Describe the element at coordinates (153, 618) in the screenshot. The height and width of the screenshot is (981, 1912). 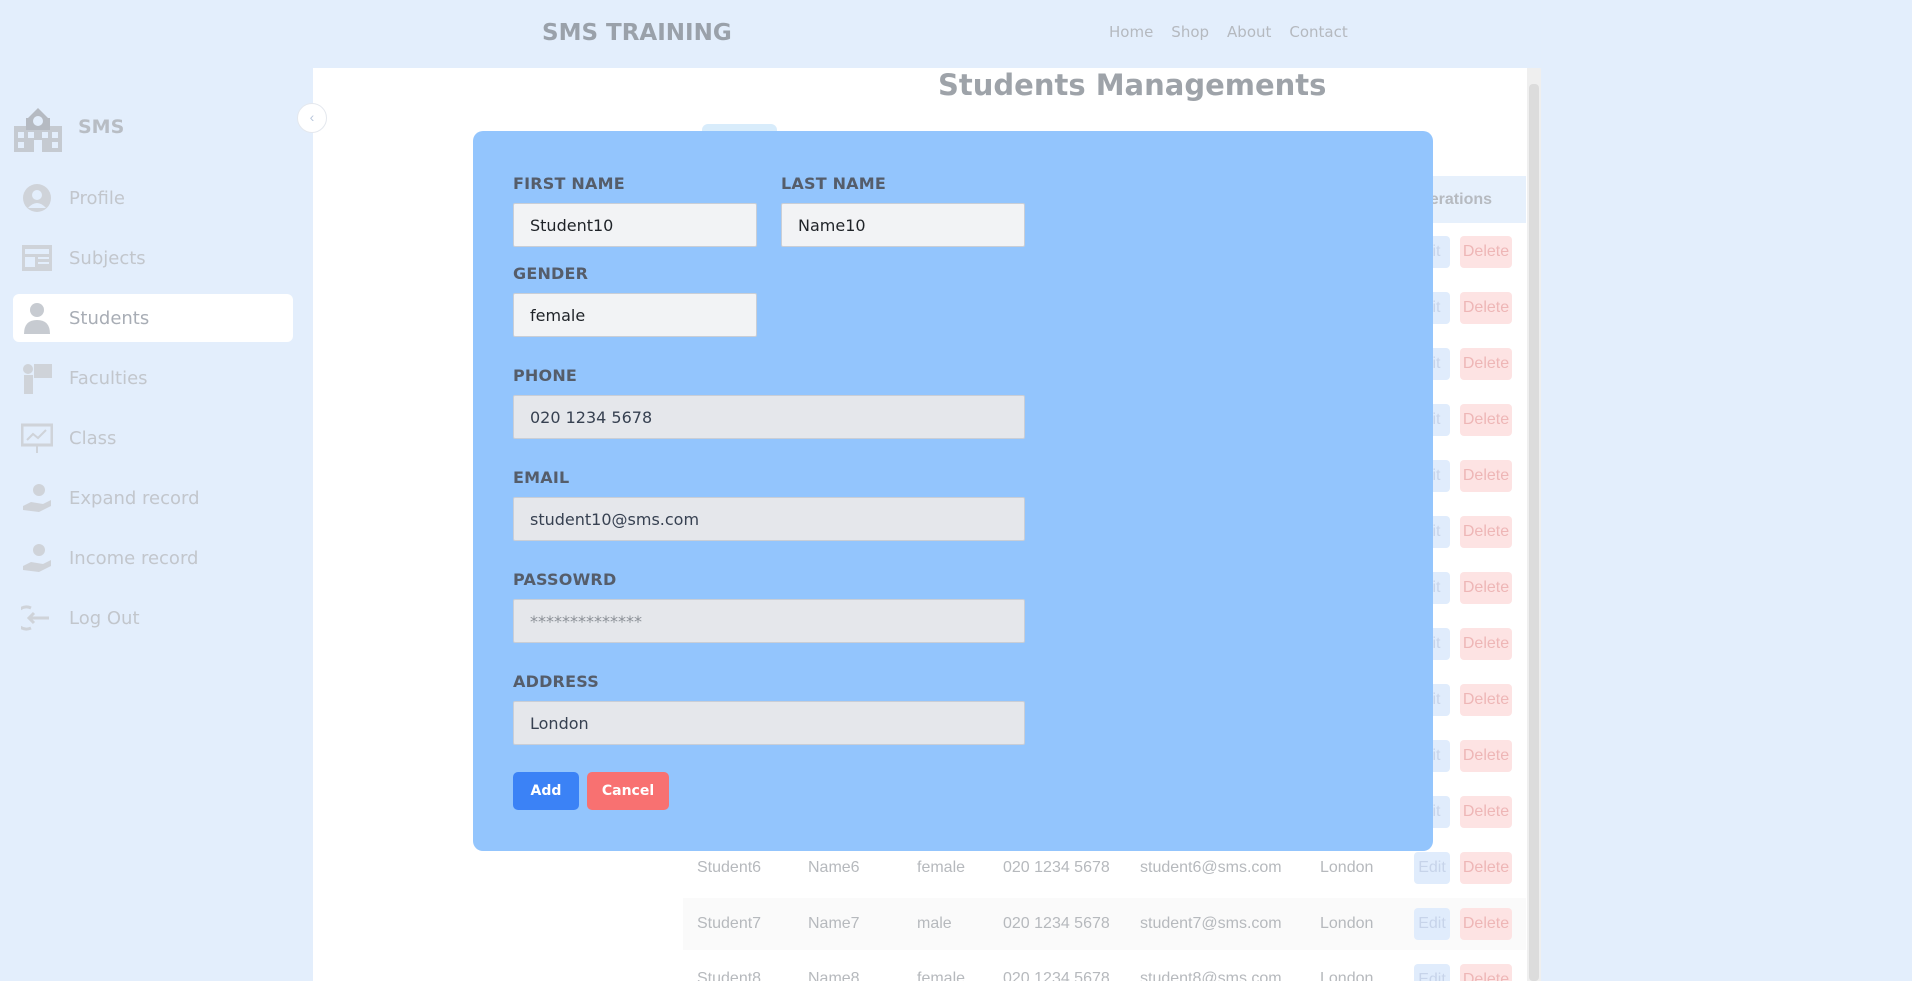
I see `sidebar-item-logout: Log Out` at that location.